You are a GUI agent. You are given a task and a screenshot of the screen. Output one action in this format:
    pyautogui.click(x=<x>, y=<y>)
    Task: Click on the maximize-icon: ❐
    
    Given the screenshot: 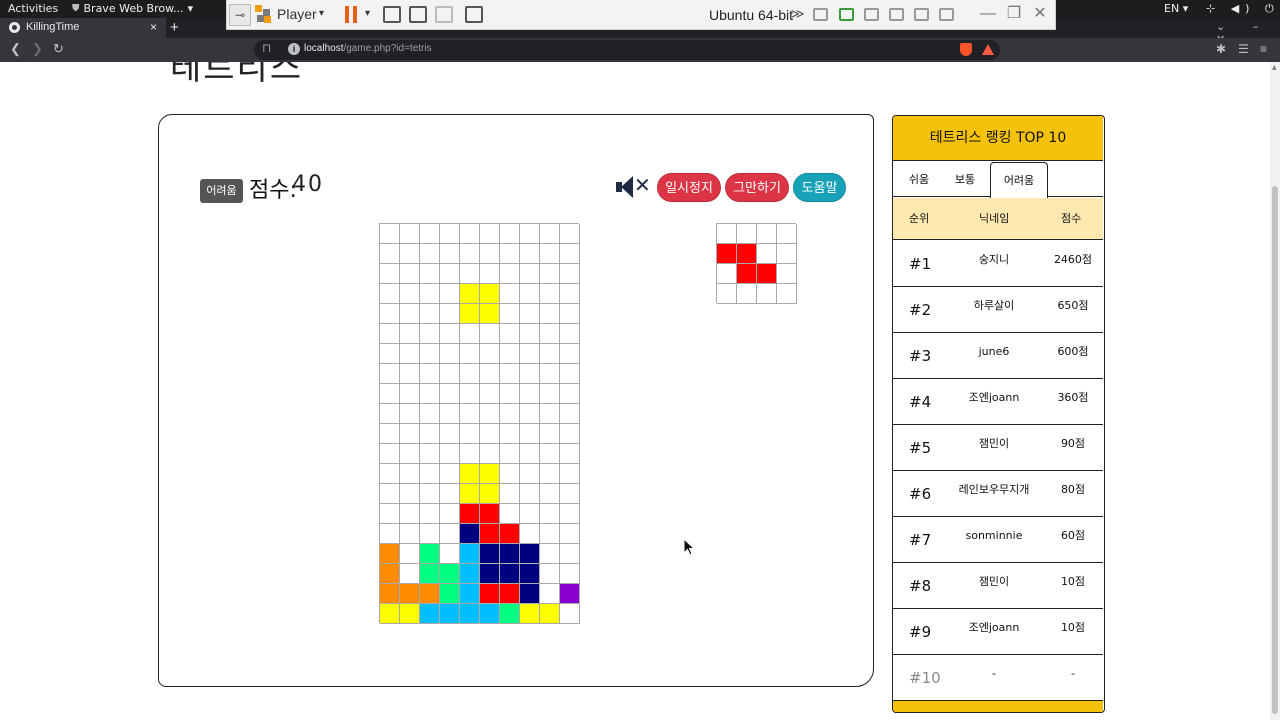 What is the action you would take?
    pyautogui.click(x=1014, y=14)
    